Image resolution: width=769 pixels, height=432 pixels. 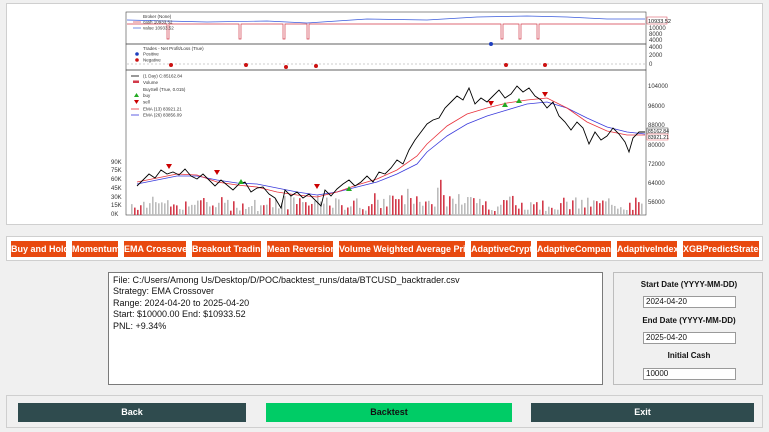 What do you see at coordinates (656, 146) in the screenshot?
I see `price-axis-tick-3: 80000` at bounding box center [656, 146].